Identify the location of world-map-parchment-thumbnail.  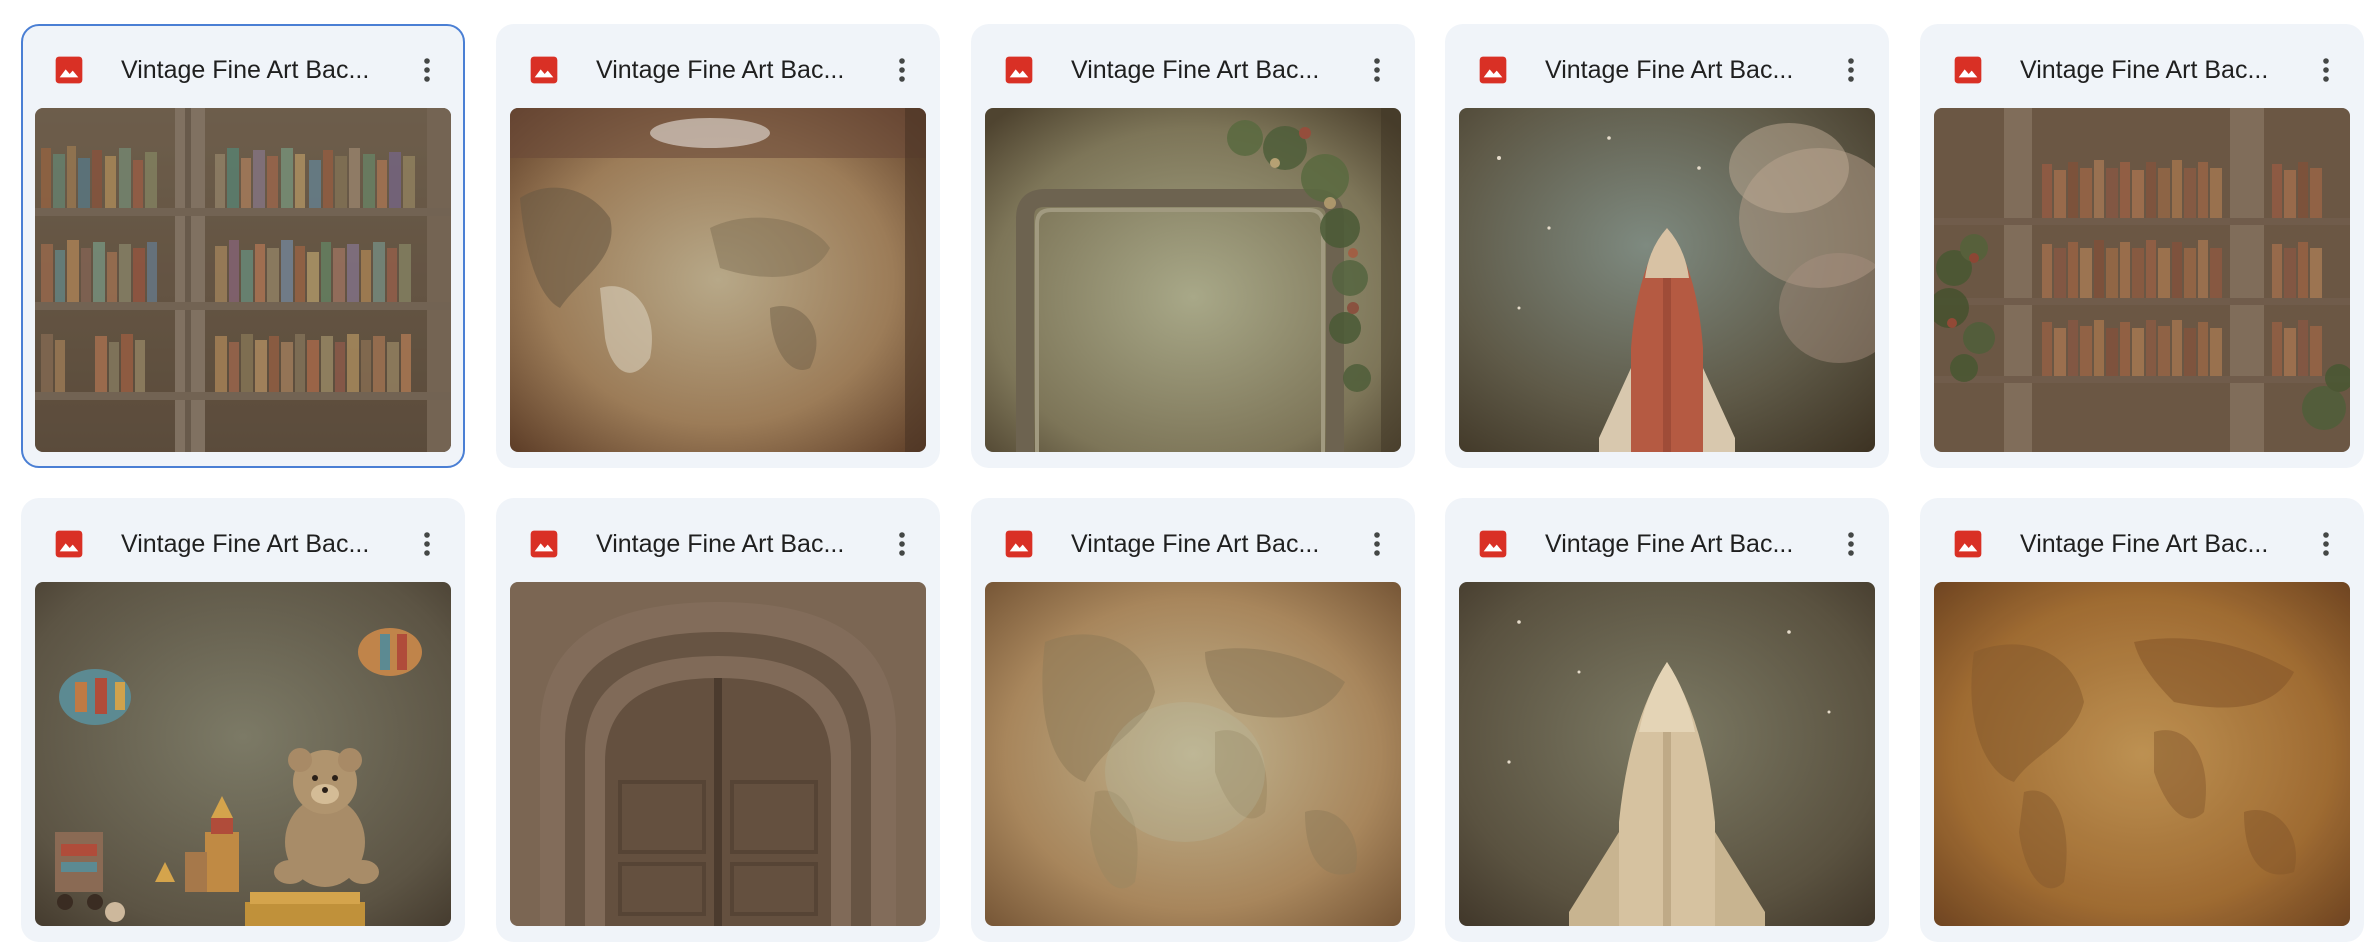
(1193, 754).